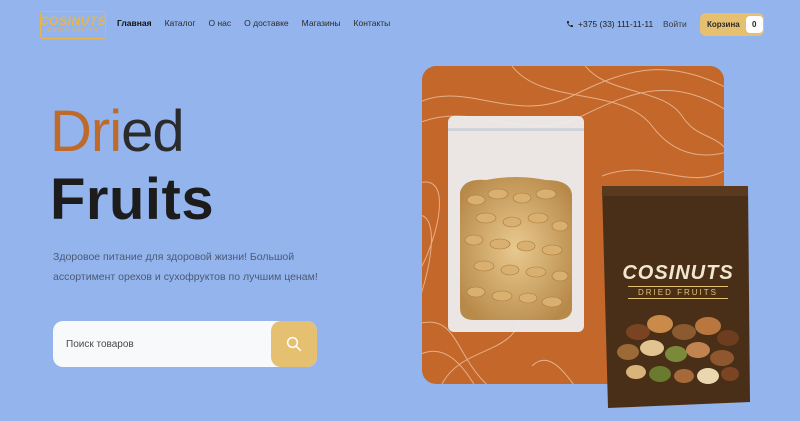  I want to click on cashew-bag-image, so click(516, 224).